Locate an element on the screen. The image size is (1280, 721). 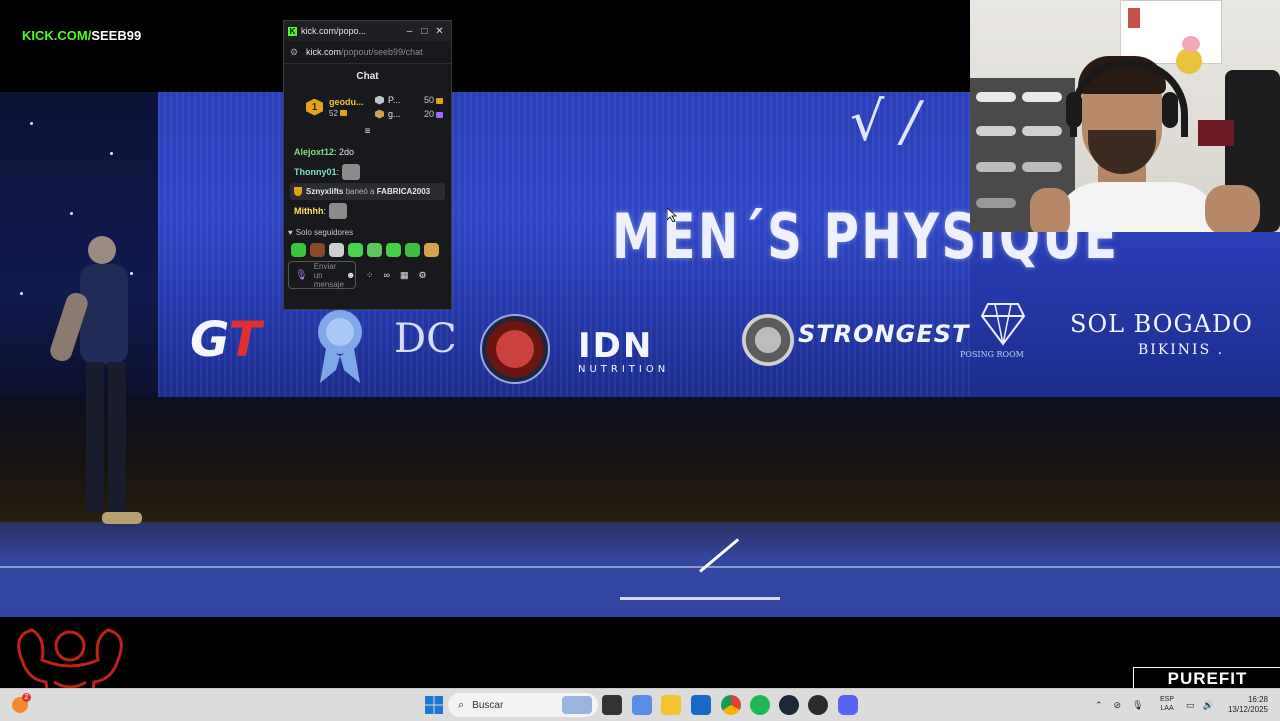
chat-heading: Chat is located at coordinates (367, 76).